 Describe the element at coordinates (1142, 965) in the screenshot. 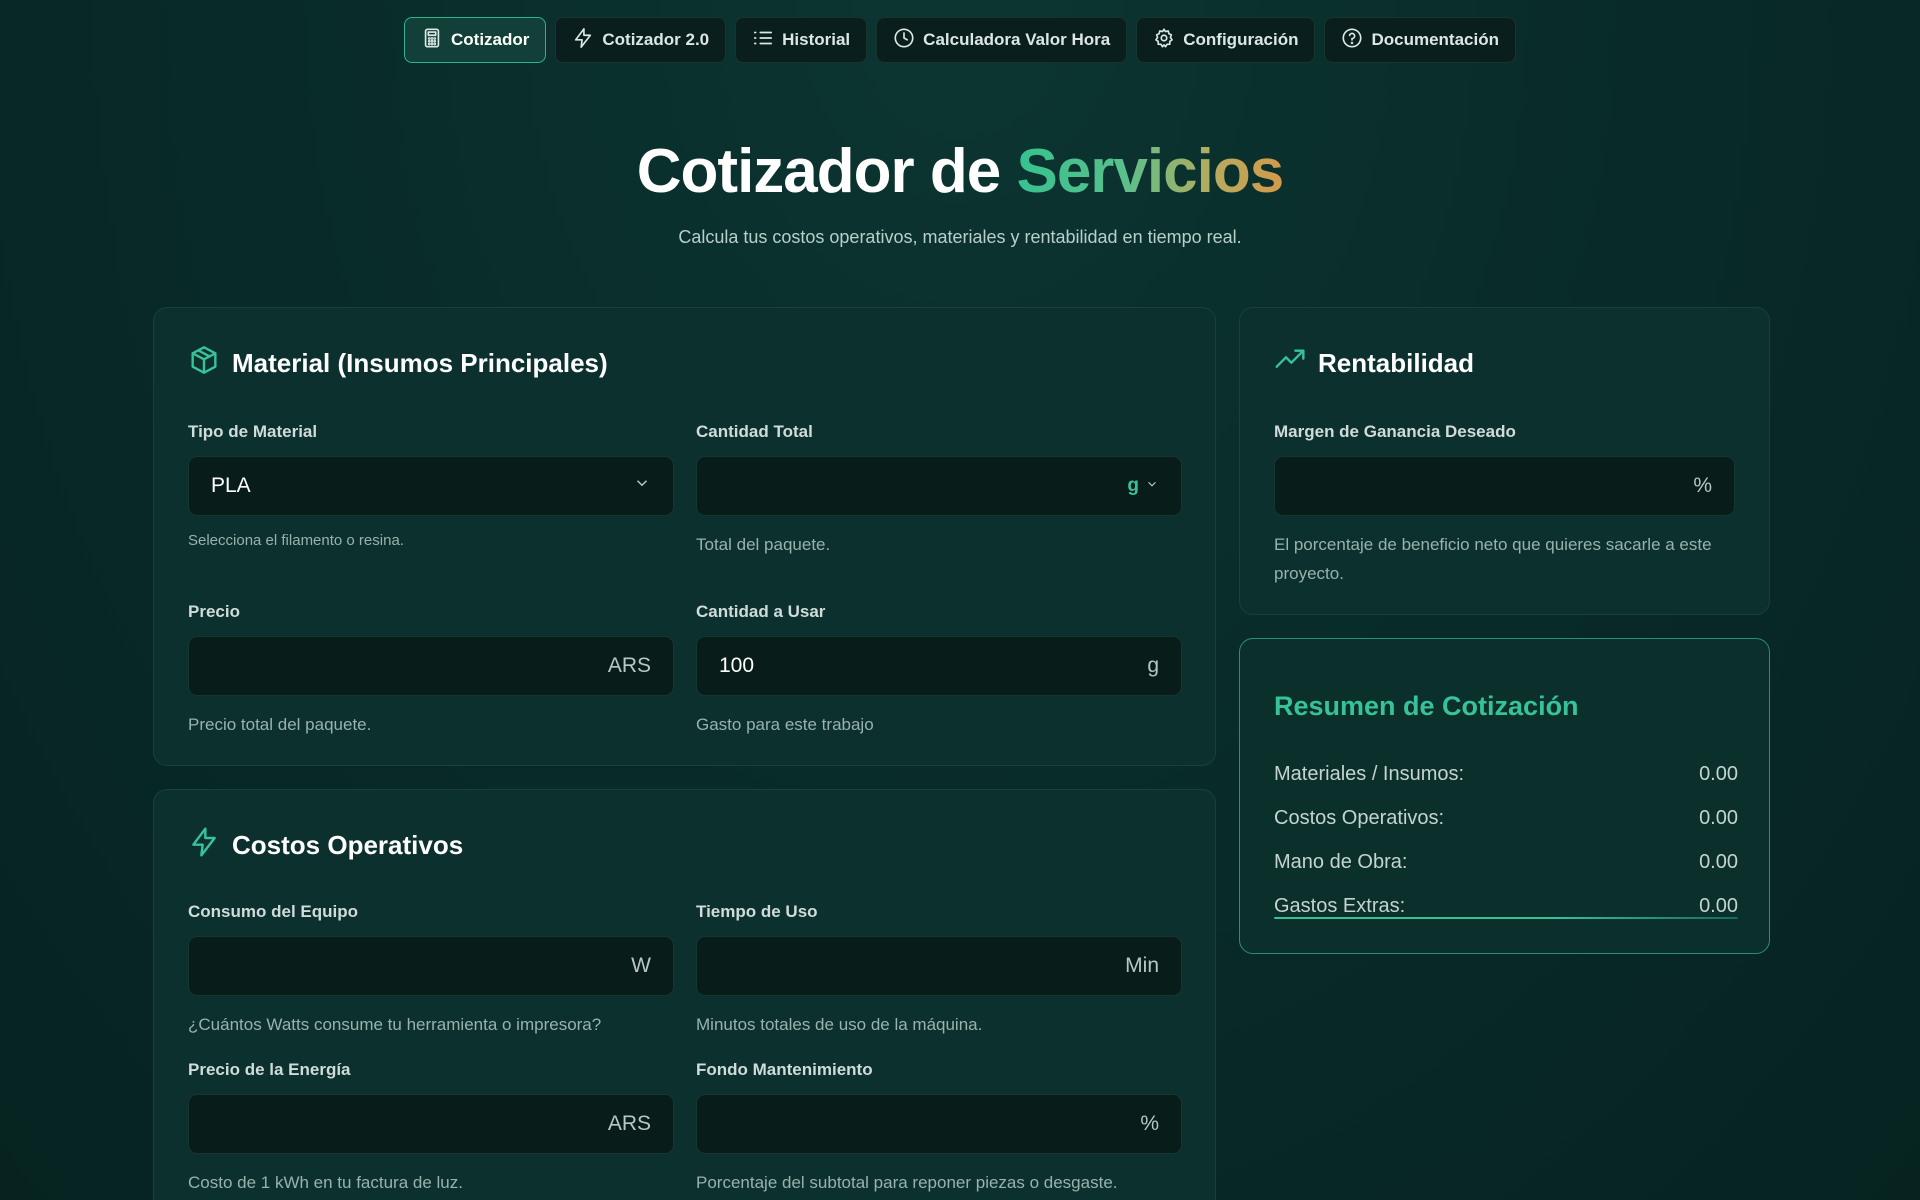

I see `tiempo-unit: Min` at that location.